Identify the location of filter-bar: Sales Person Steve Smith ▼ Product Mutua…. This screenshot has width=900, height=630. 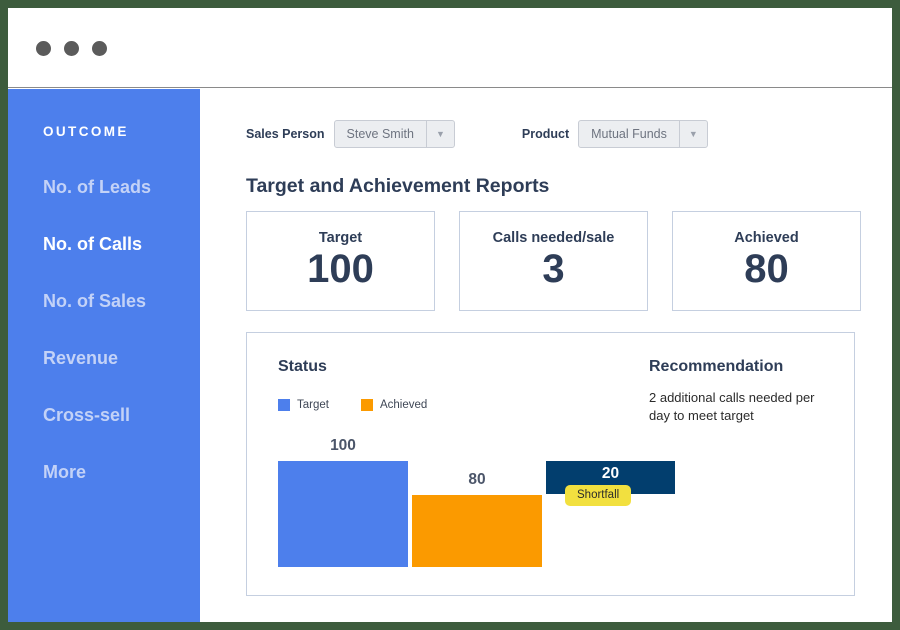
(477, 134).